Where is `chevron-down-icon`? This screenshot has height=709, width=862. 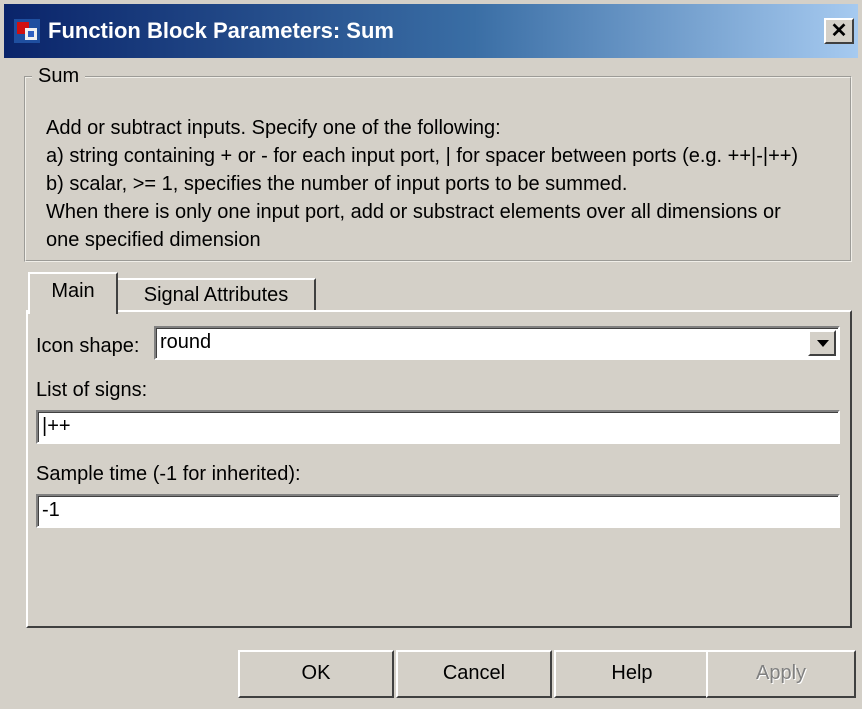 chevron-down-icon is located at coordinates (822, 343).